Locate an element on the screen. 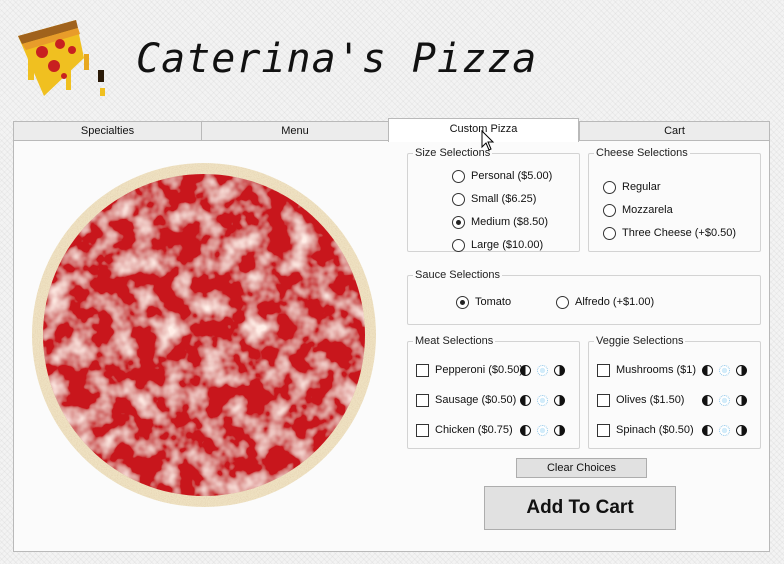 The height and width of the screenshot is (564, 784). add-to-cart-button: Add To Cart is located at coordinates (580, 508).